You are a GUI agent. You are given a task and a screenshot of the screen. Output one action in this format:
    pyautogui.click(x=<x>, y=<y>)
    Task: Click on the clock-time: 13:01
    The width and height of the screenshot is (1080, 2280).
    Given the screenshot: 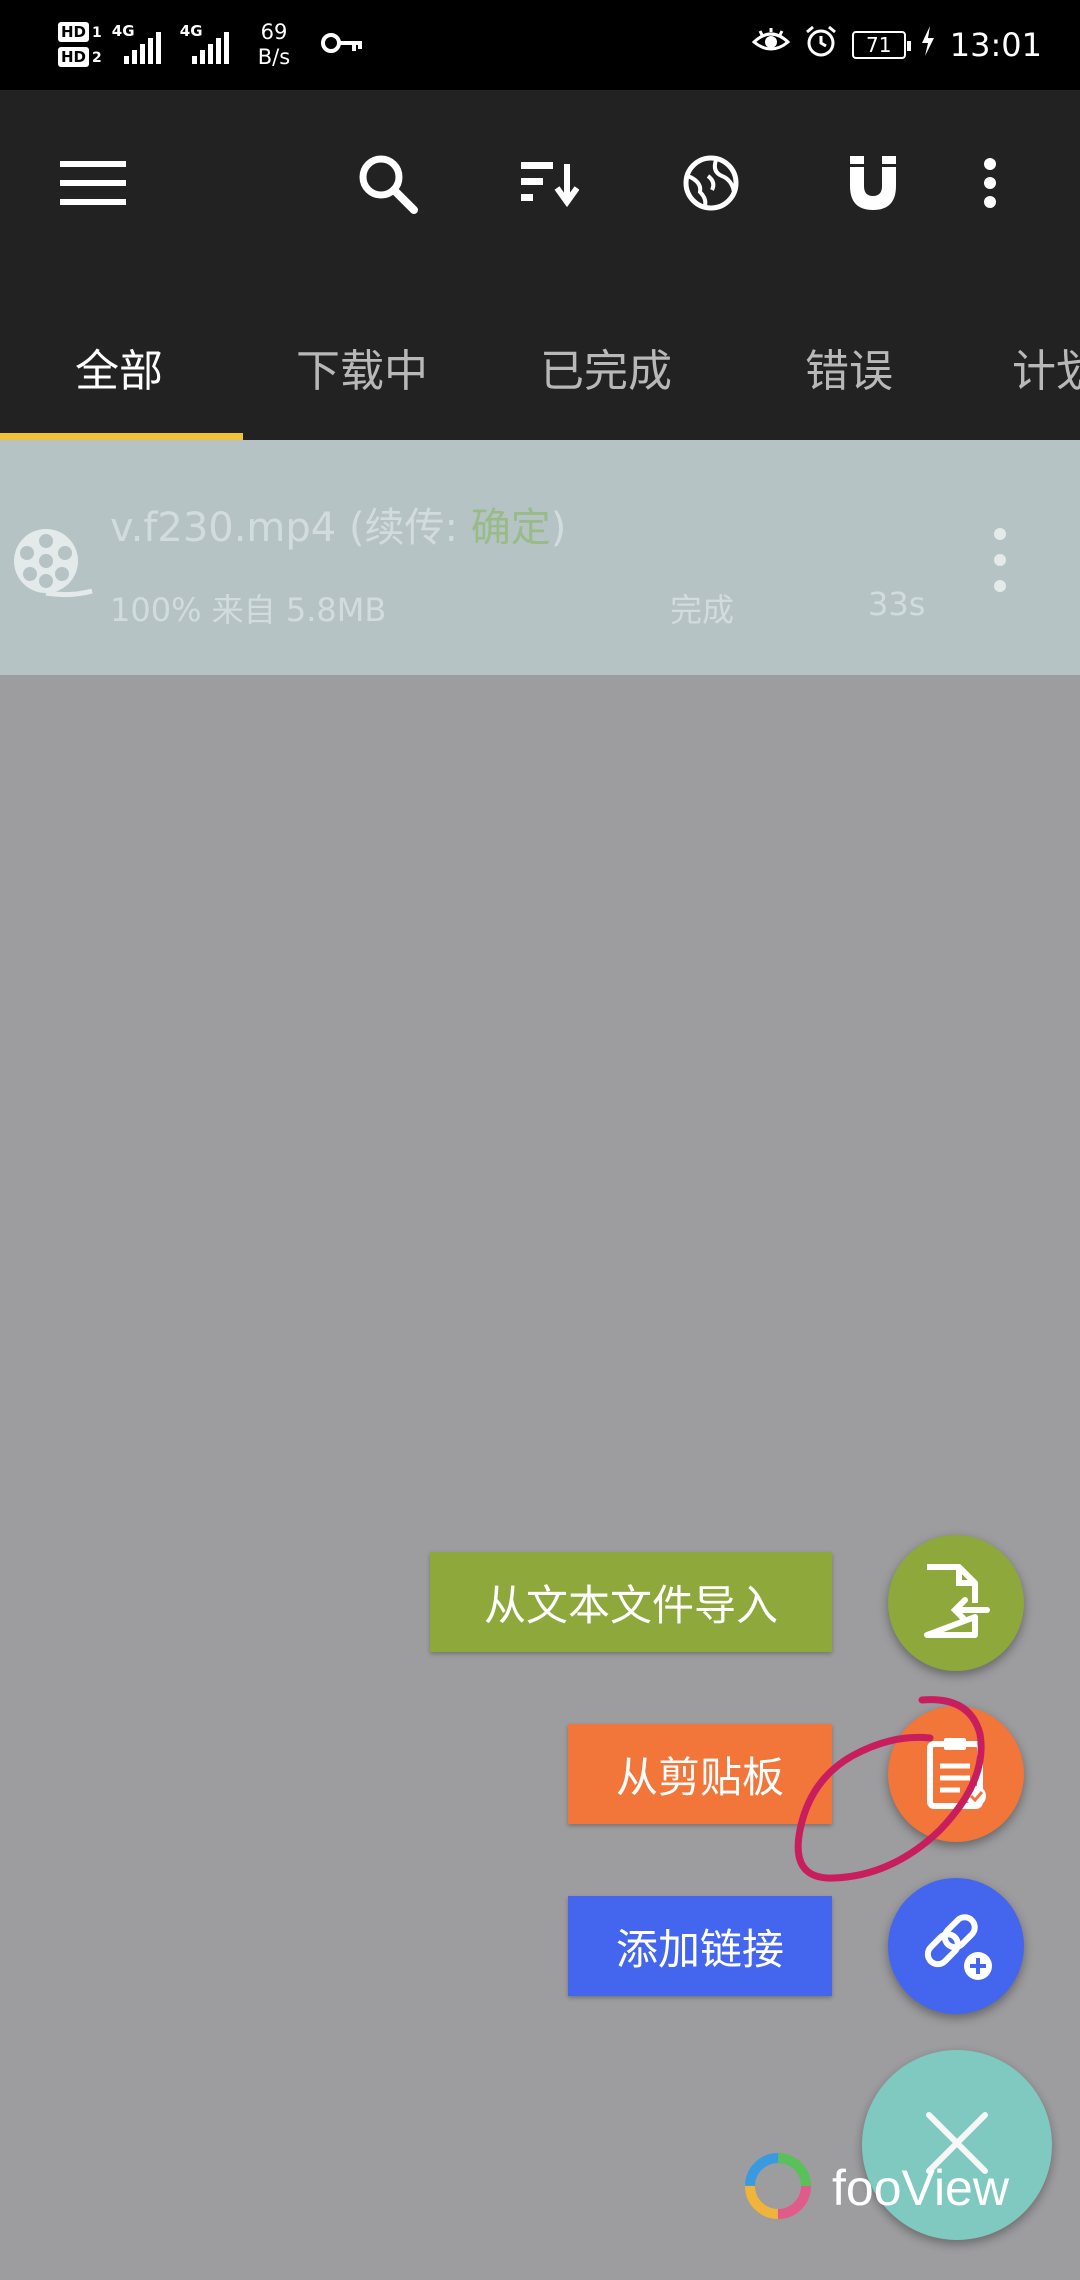 What is the action you would take?
    pyautogui.click(x=995, y=45)
    